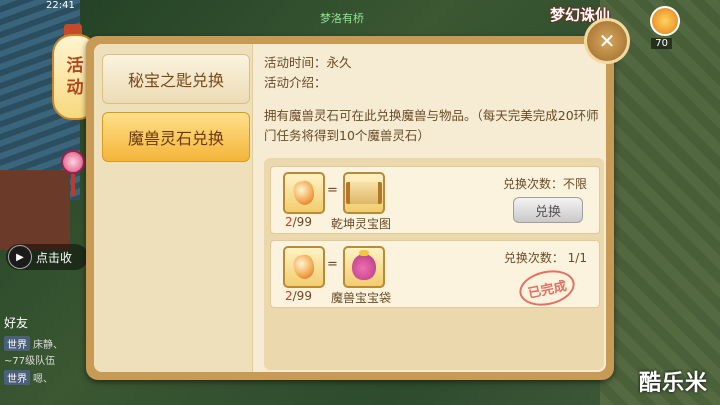 The image size is (720, 405). I want to click on chat-text: 床静、, so click(48, 345).